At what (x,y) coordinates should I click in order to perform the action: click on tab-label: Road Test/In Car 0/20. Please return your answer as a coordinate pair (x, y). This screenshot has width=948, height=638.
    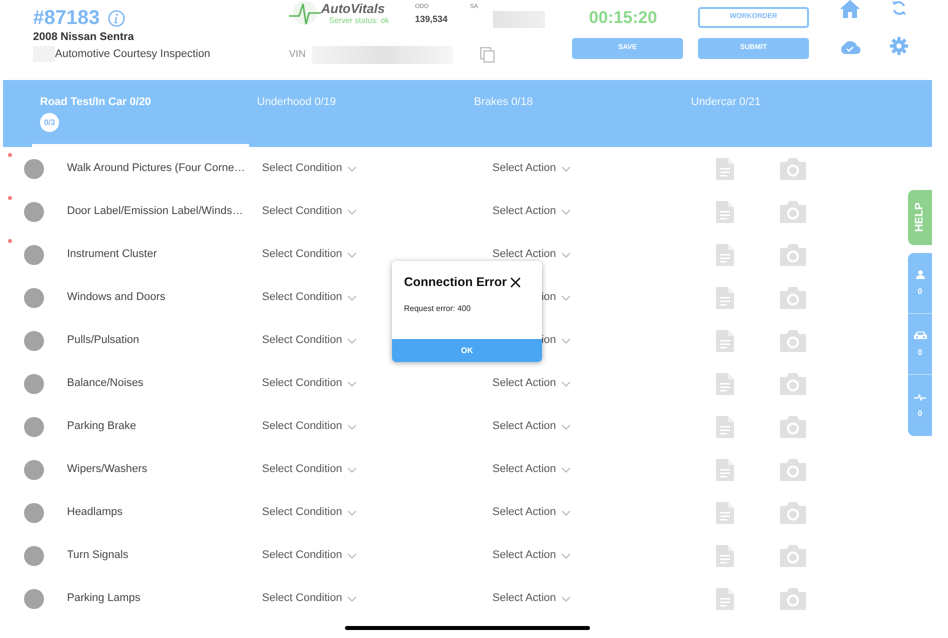
    Looking at the image, I should click on (96, 102).